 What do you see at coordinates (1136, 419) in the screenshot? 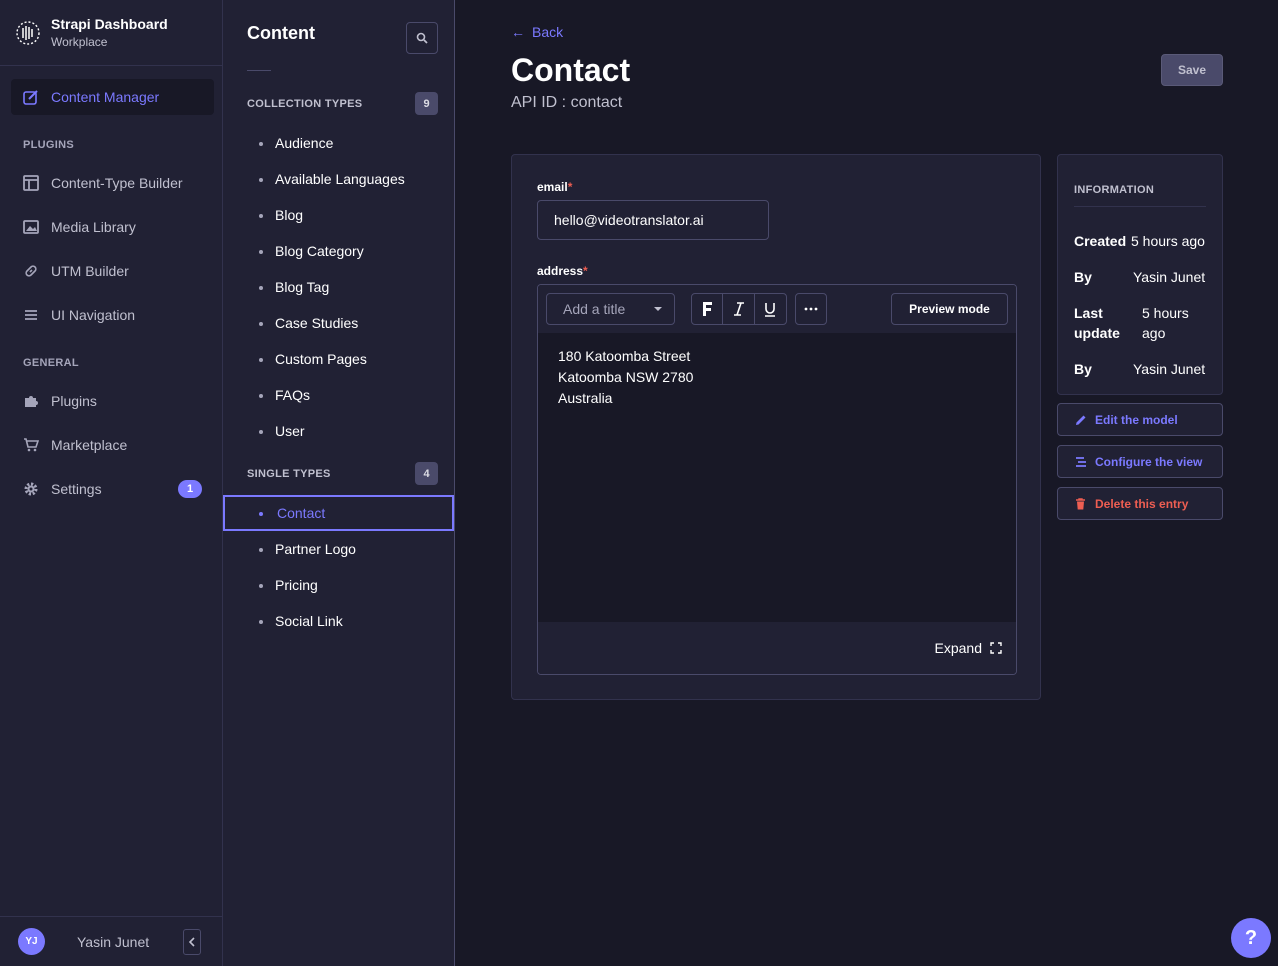
I see `edit-model-label: Edit the model` at bounding box center [1136, 419].